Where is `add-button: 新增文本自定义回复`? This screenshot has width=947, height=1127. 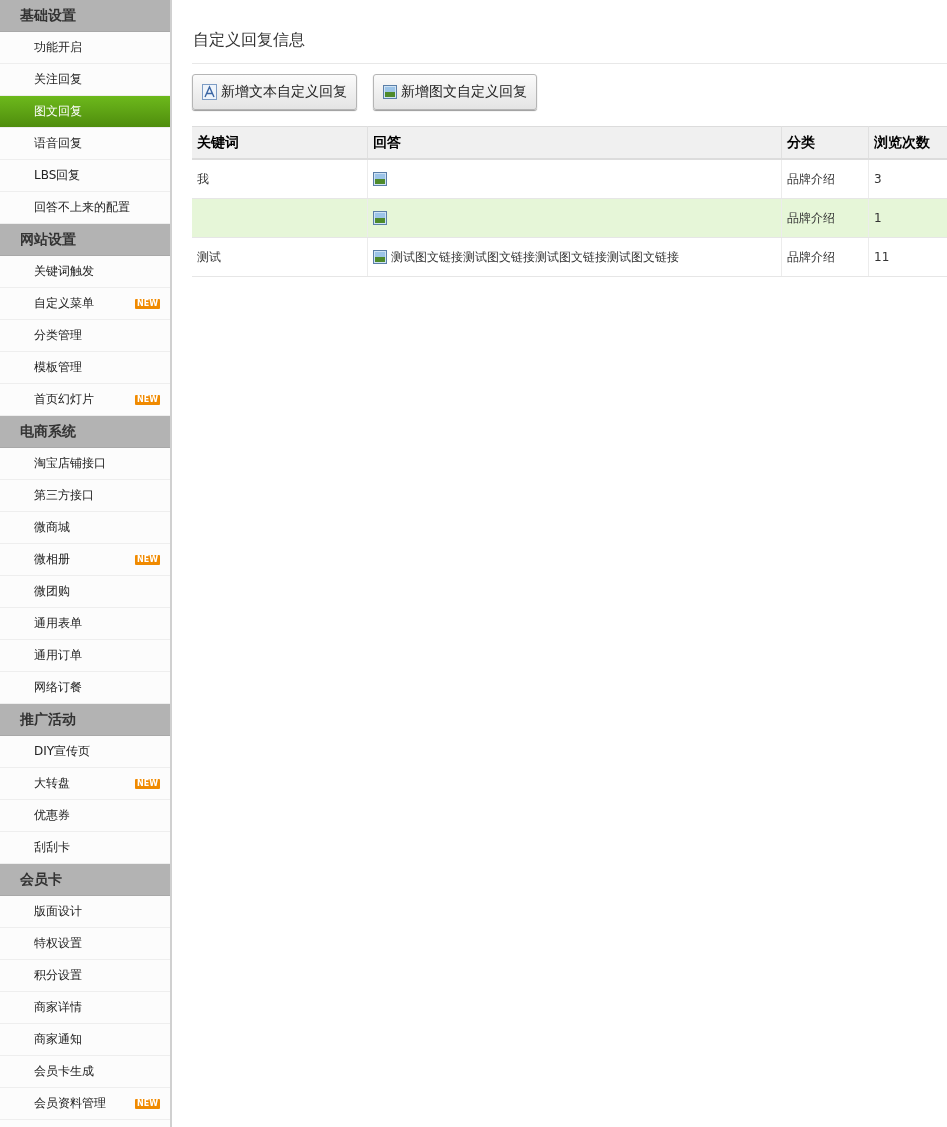 add-button: 新增文本自定义回复 is located at coordinates (274, 92).